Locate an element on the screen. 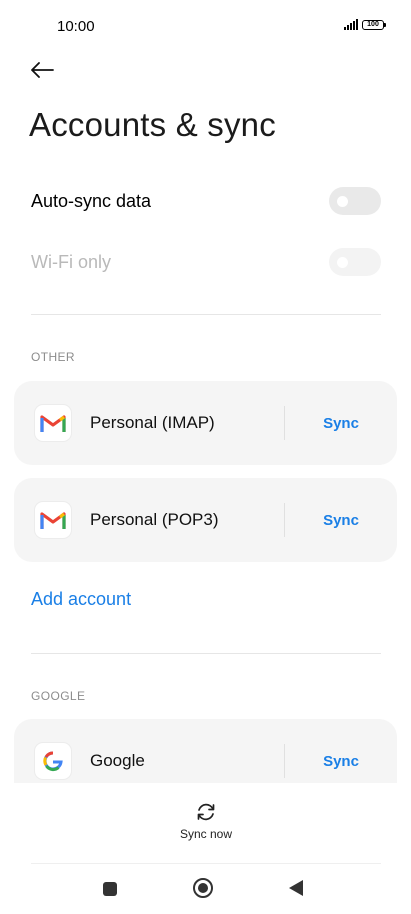 The image size is (411, 914). recents-button is located at coordinates (110, 889).